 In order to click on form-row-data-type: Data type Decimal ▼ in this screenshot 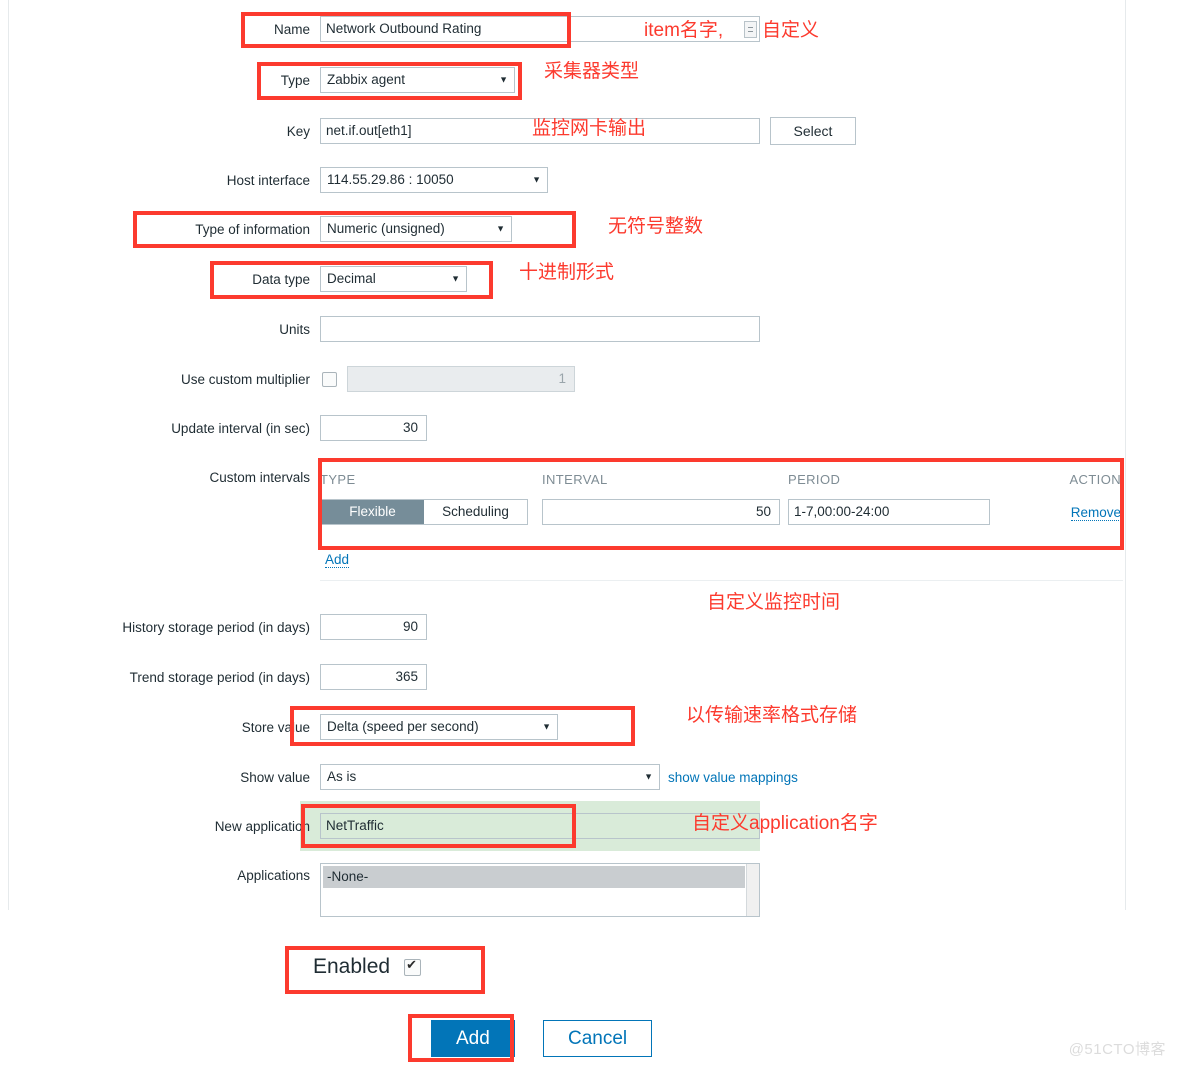, I will do `click(380, 279)`.